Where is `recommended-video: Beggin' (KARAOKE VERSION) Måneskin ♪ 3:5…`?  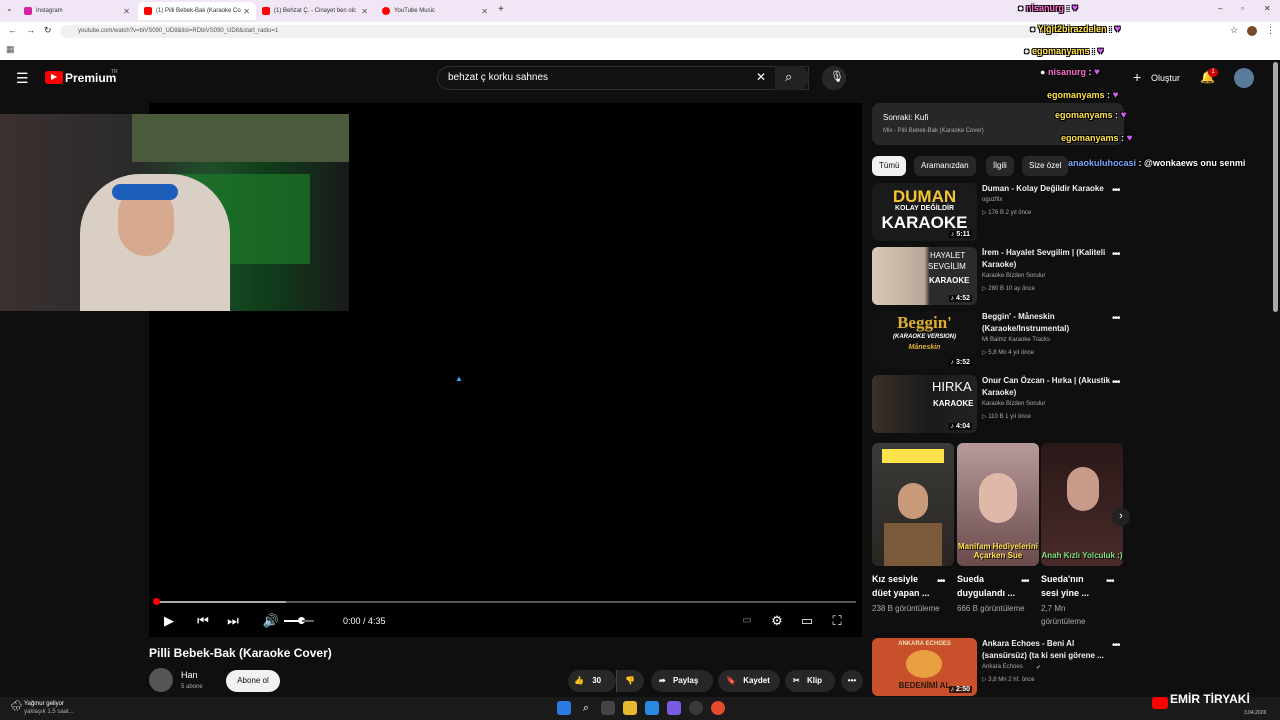
recommended-video: Beggin' (KARAOKE VERSION) Måneskin ♪ 3:5… is located at coordinates (1002, 341).